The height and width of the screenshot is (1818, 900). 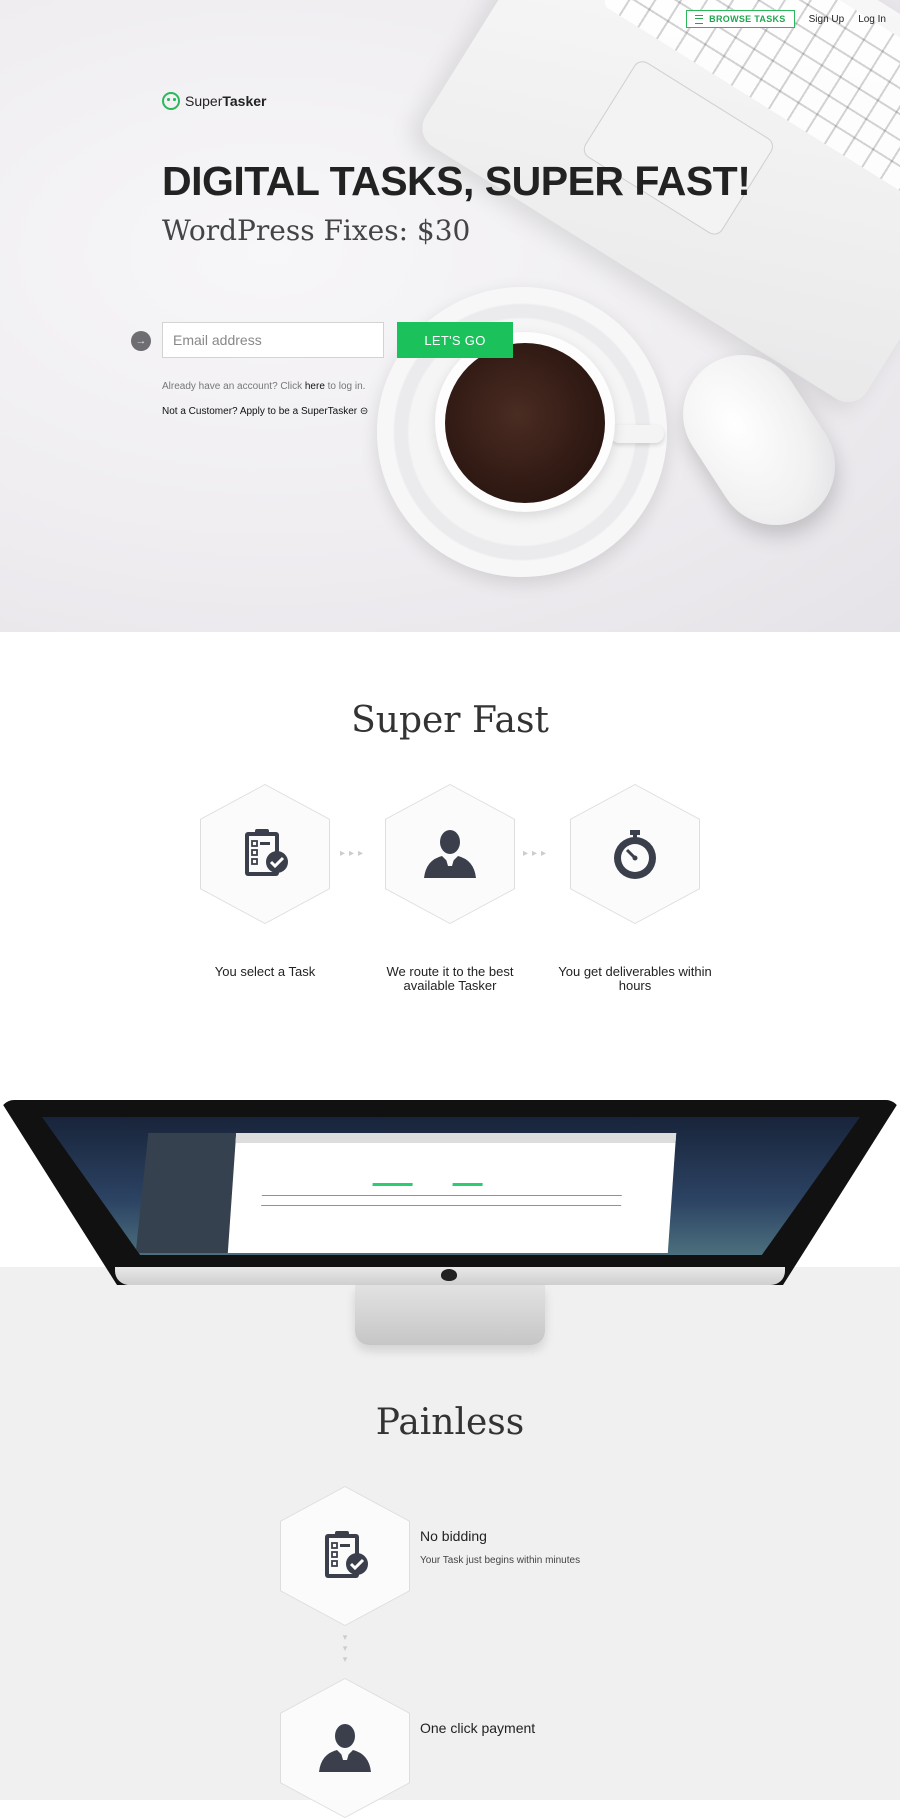 I want to click on top-nav: BROWSE TASKS Sign Up Log In, so click(x=786, y=19).